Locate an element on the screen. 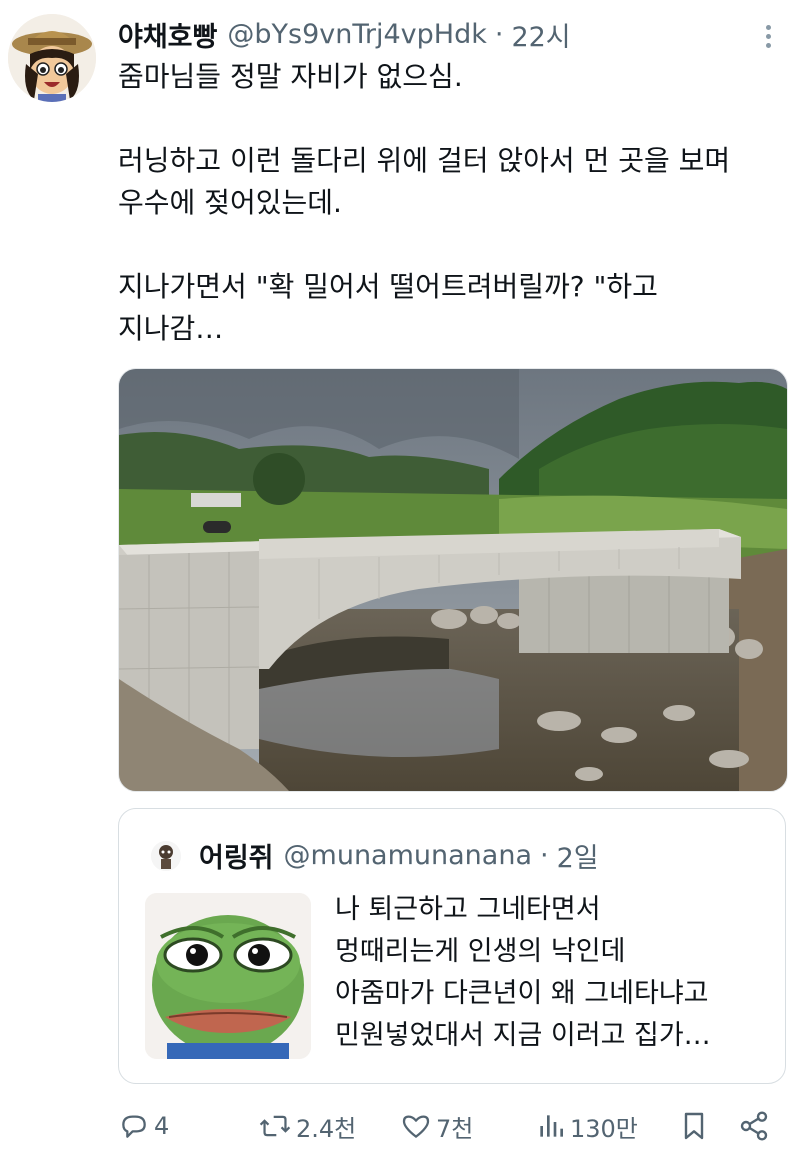 Image resolution: width=800 pixels, height=1152 pixels. tweet-header: 야채호빵 @bYs9vnTrj4vpHdk · 22시 is located at coordinates (344, 34).